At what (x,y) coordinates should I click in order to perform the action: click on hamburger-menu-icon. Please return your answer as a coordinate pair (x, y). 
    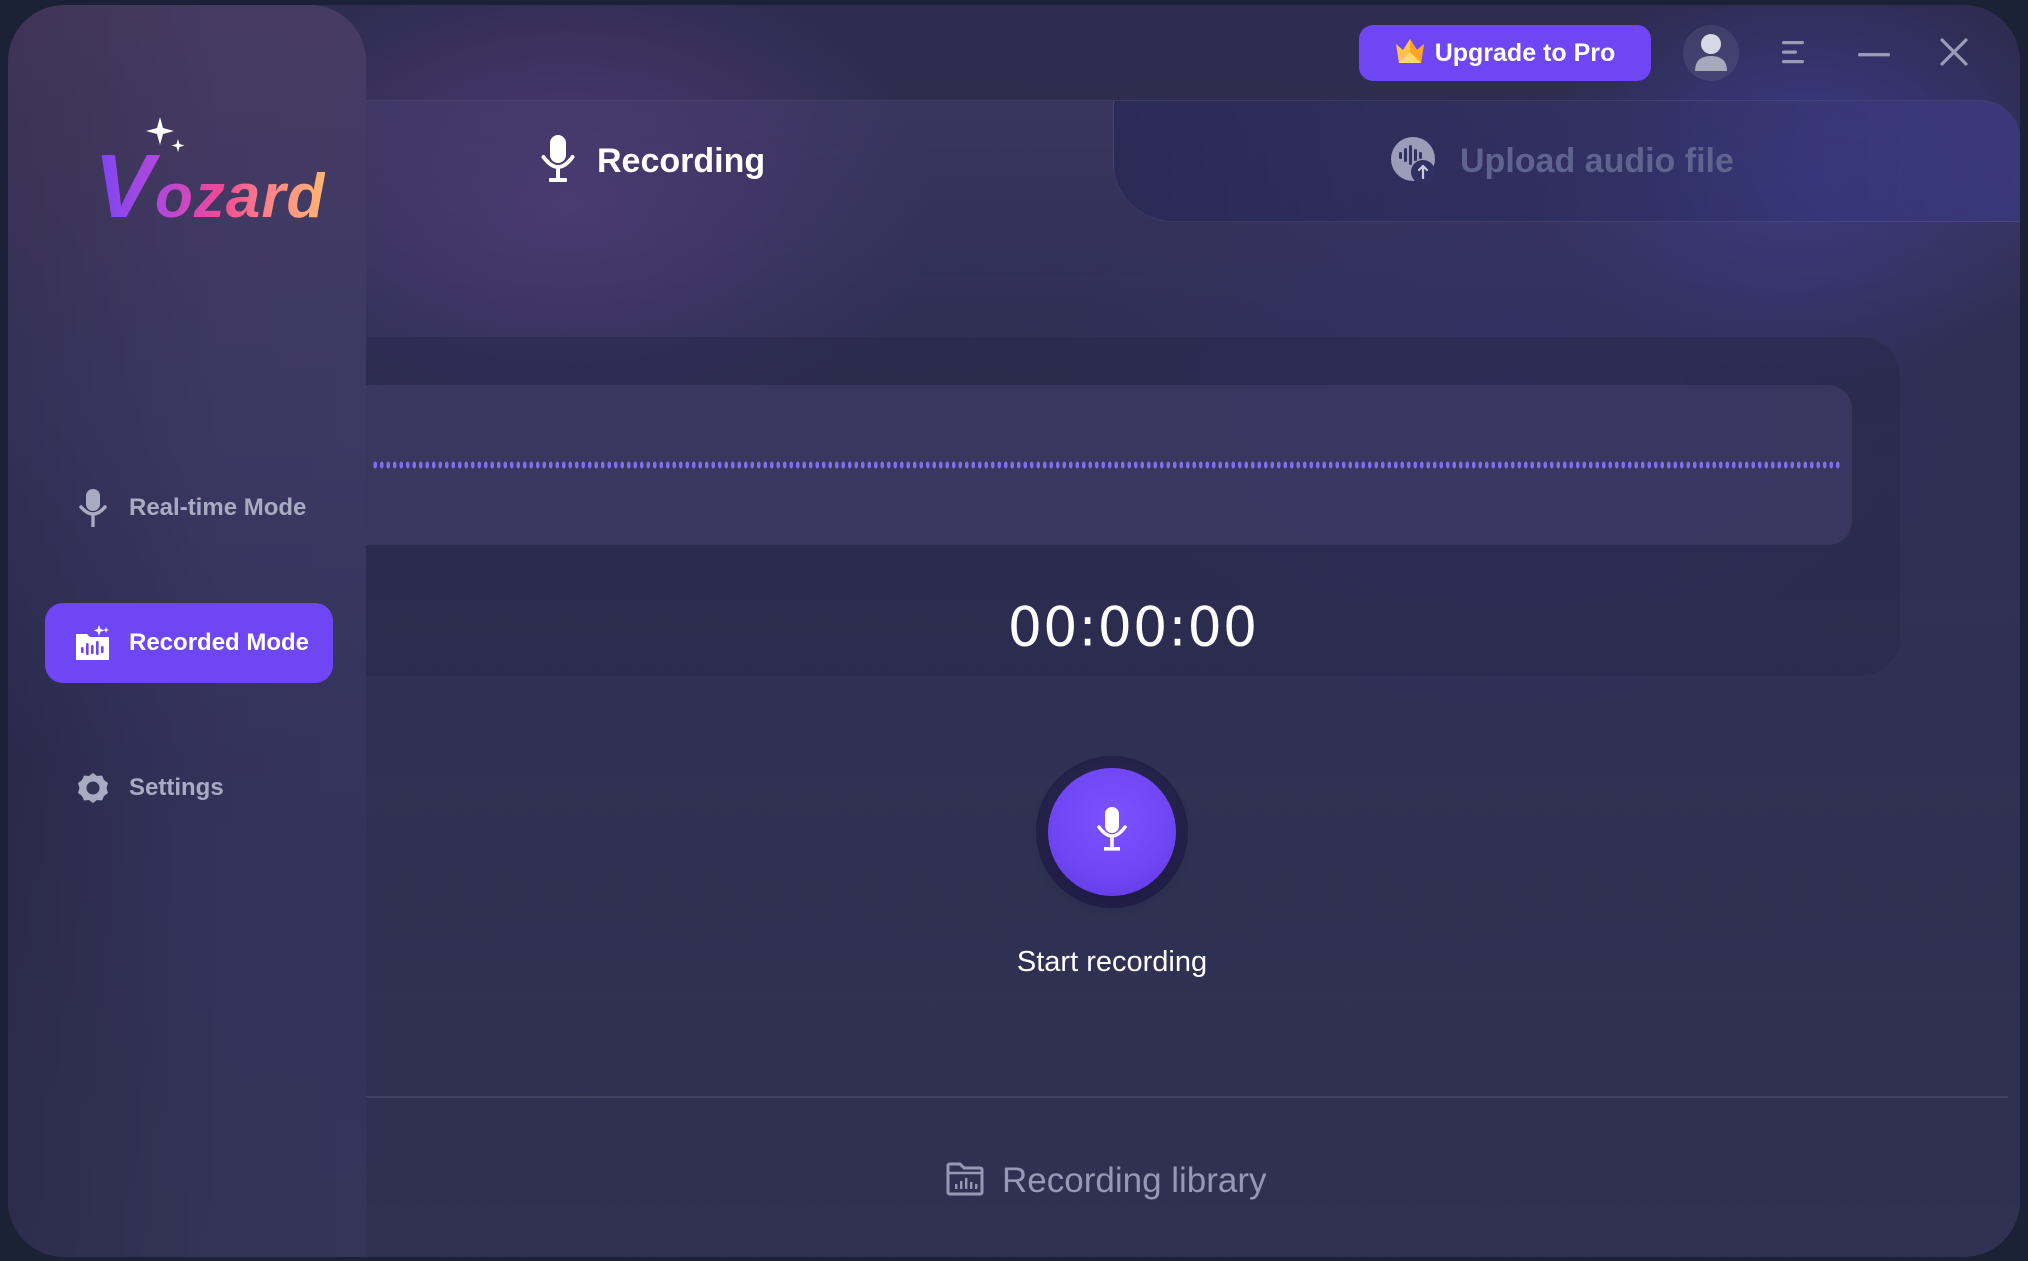
    Looking at the image, I should click on (1794, 54).